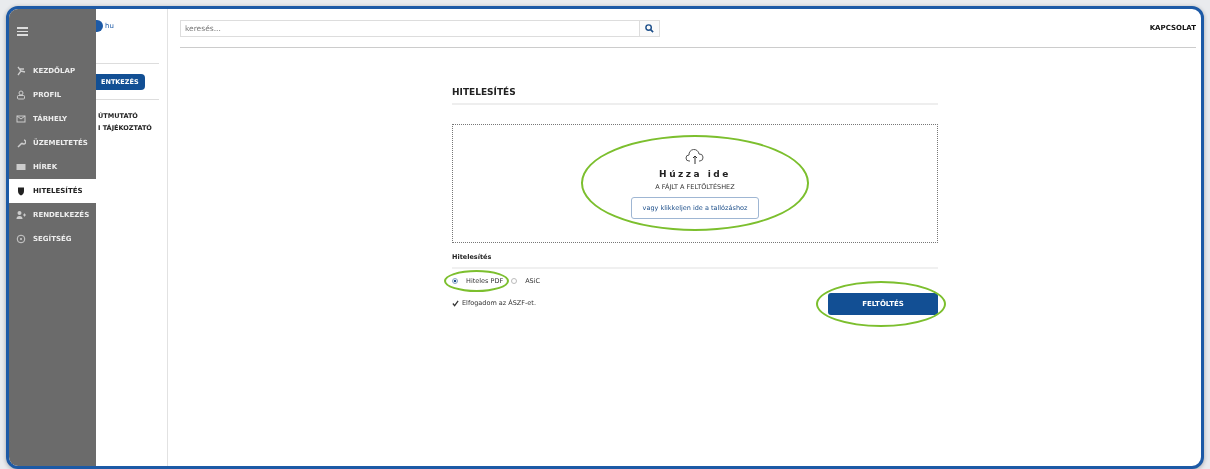  What do you see at coordinates (21, 166) in the screenshot?
I see `newspaper-icon` at bounding box center [21, 166].